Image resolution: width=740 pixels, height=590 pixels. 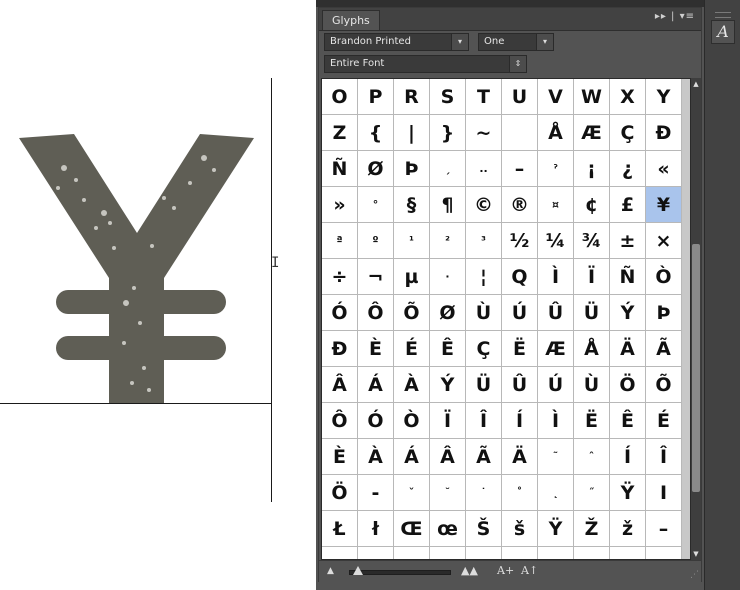 What do you see at coordinates (340, 205) in the screenshot?
I see `glyph-cell: »` at bounding box center [340, 205].